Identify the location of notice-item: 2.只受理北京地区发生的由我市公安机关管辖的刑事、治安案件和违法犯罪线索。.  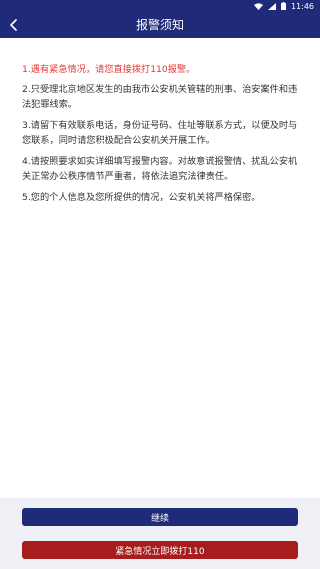
(160, 97).